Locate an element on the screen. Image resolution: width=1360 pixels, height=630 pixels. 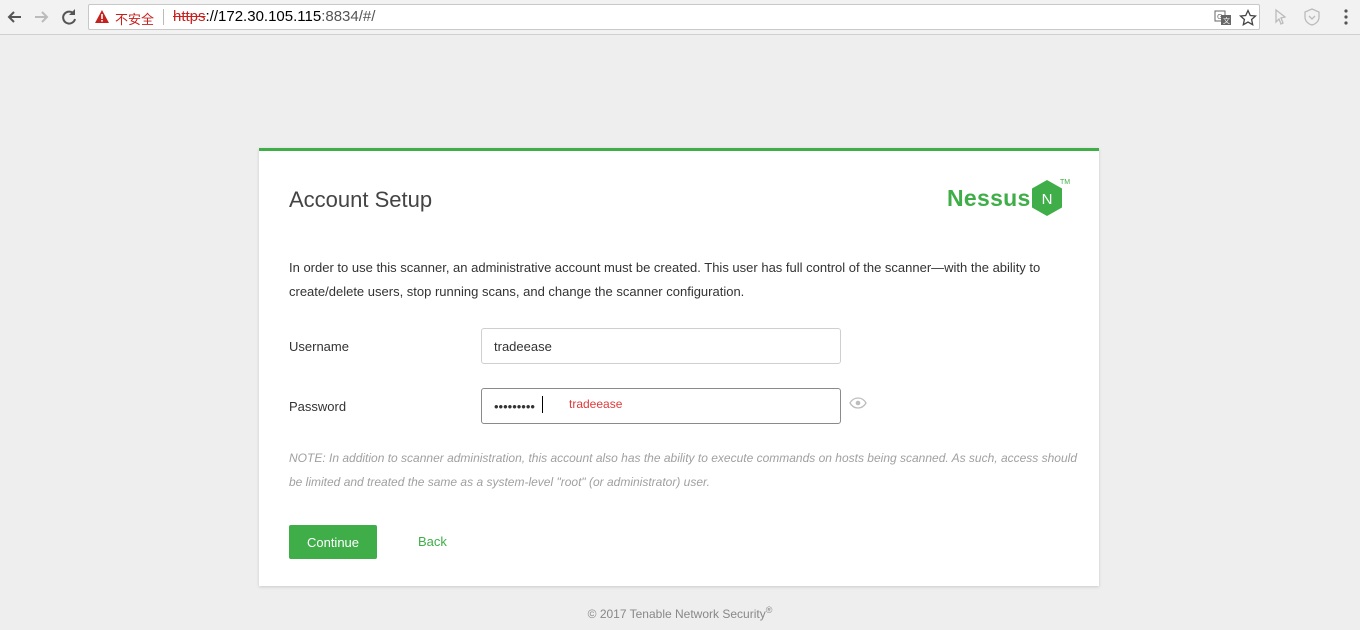
eye-icon is located at coordinates (858, 405).